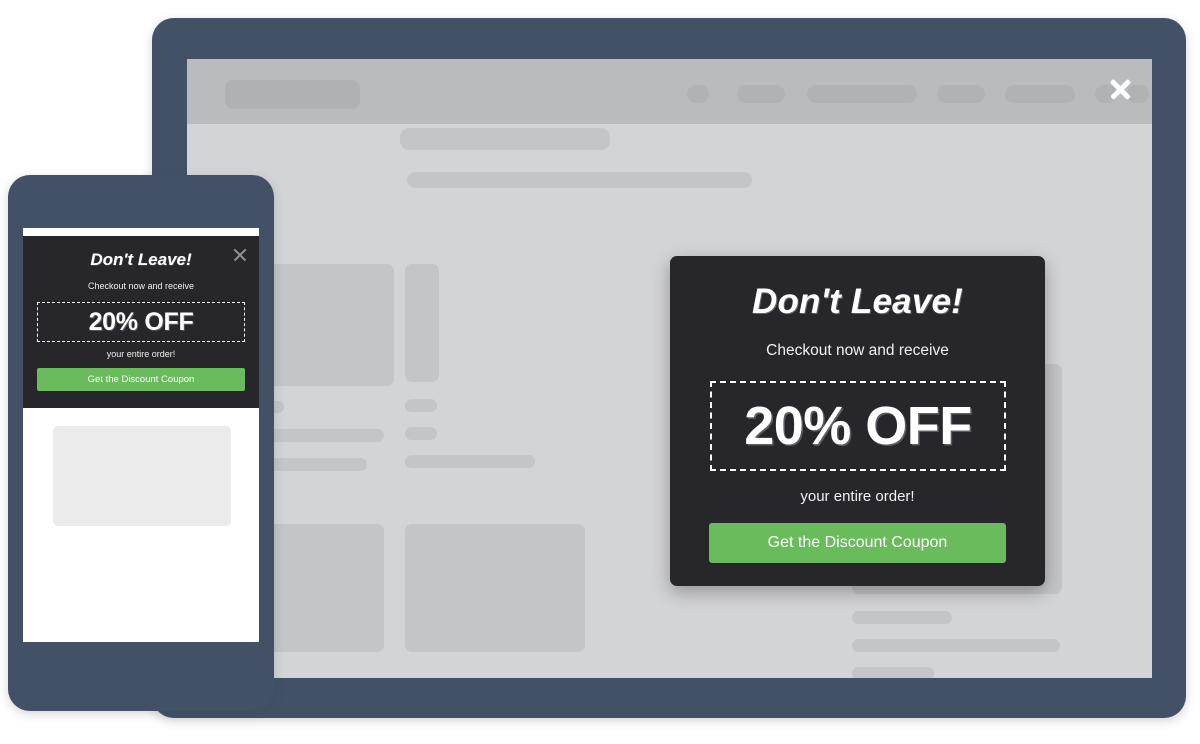 Image resolution: width=1200 pixels, height=744 pixels. I want to click on mobile-modal-title: Don't Leave!, so click(141, 259).